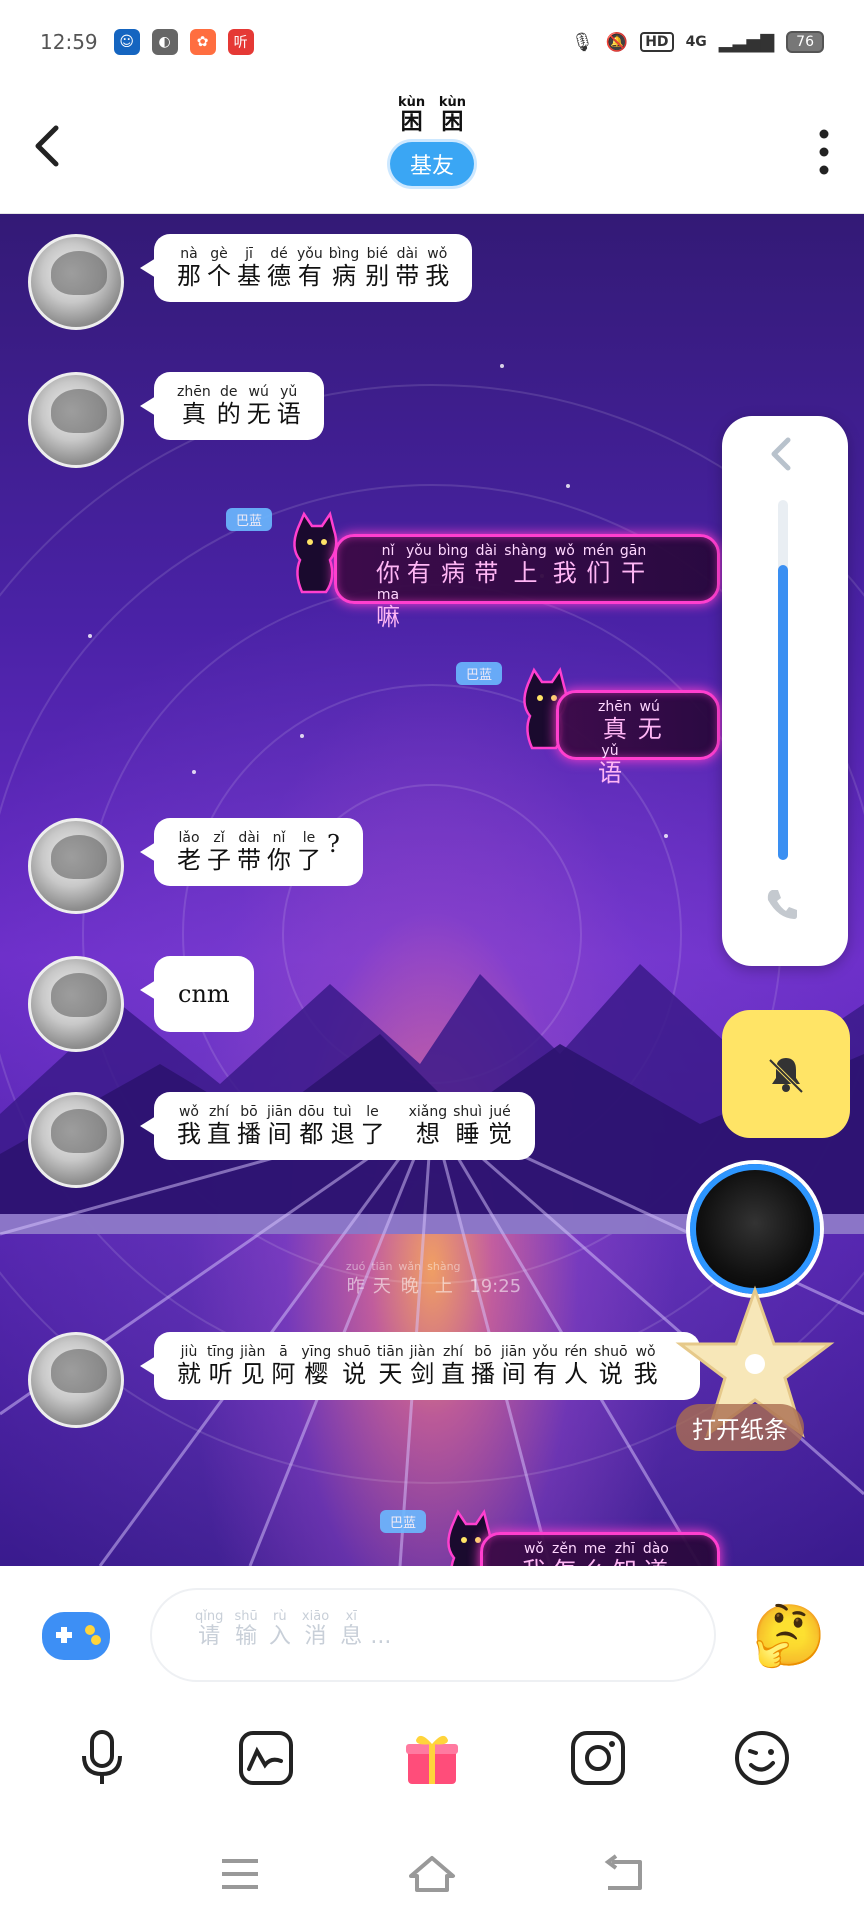  Describe the element at coordinates (786, 1074) in the screenshot. I see `mute-toggle-button` at that location.